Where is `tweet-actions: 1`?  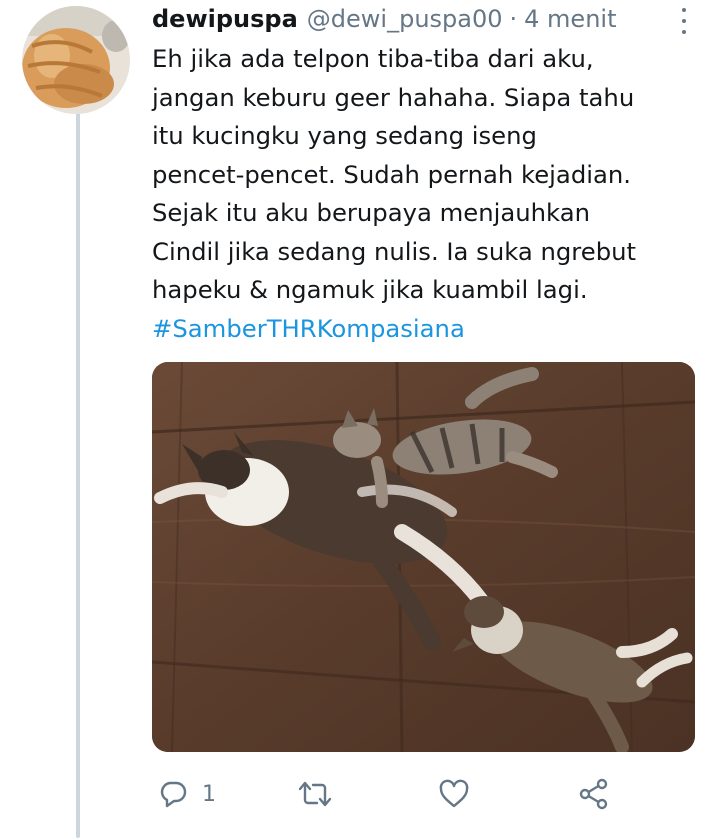
tweet-actions: 1 is located at coordinates (387, 794).